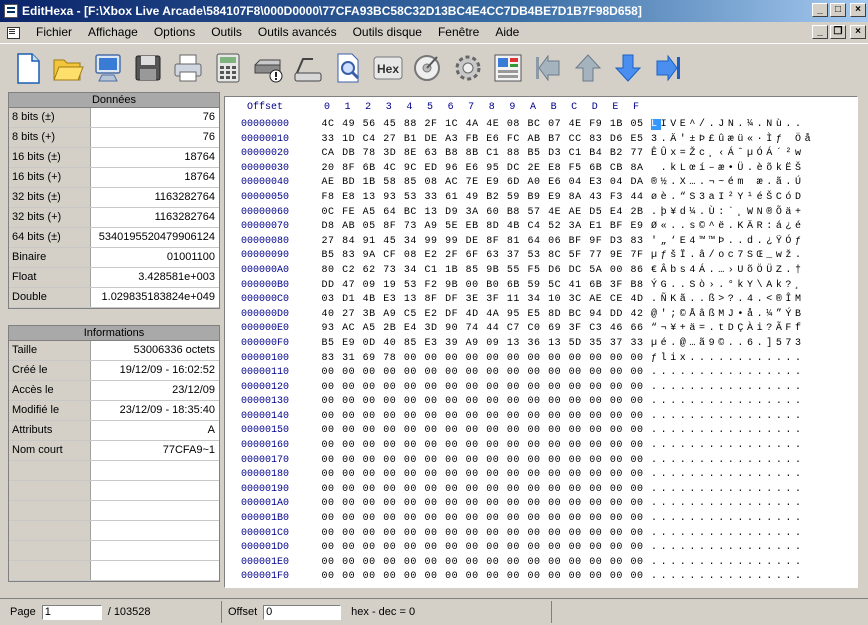 This screenshot has height=625, width=868. What do you see at coordinates (155, 277) in the screenshot?
I see `property-value: 3.428581e+003` at bounding box center [155, 277].